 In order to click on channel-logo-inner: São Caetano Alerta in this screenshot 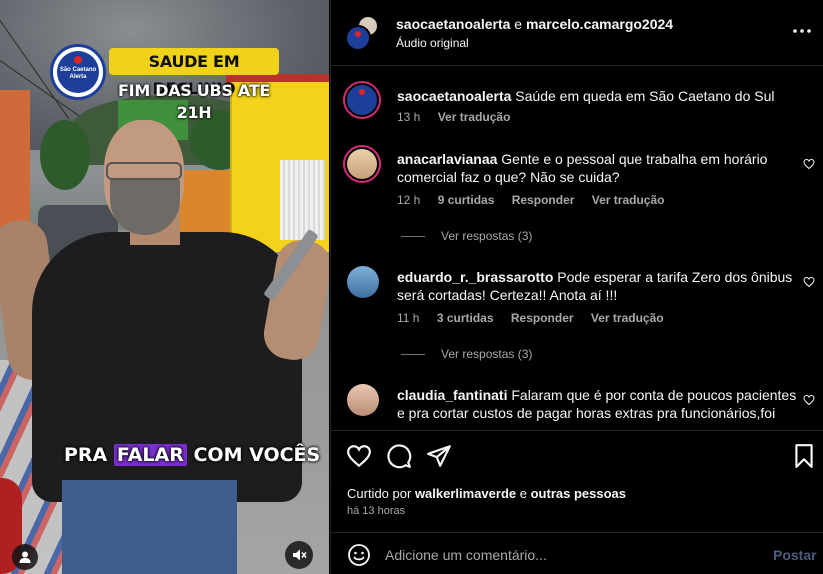, I will do `click(78, 72)`.